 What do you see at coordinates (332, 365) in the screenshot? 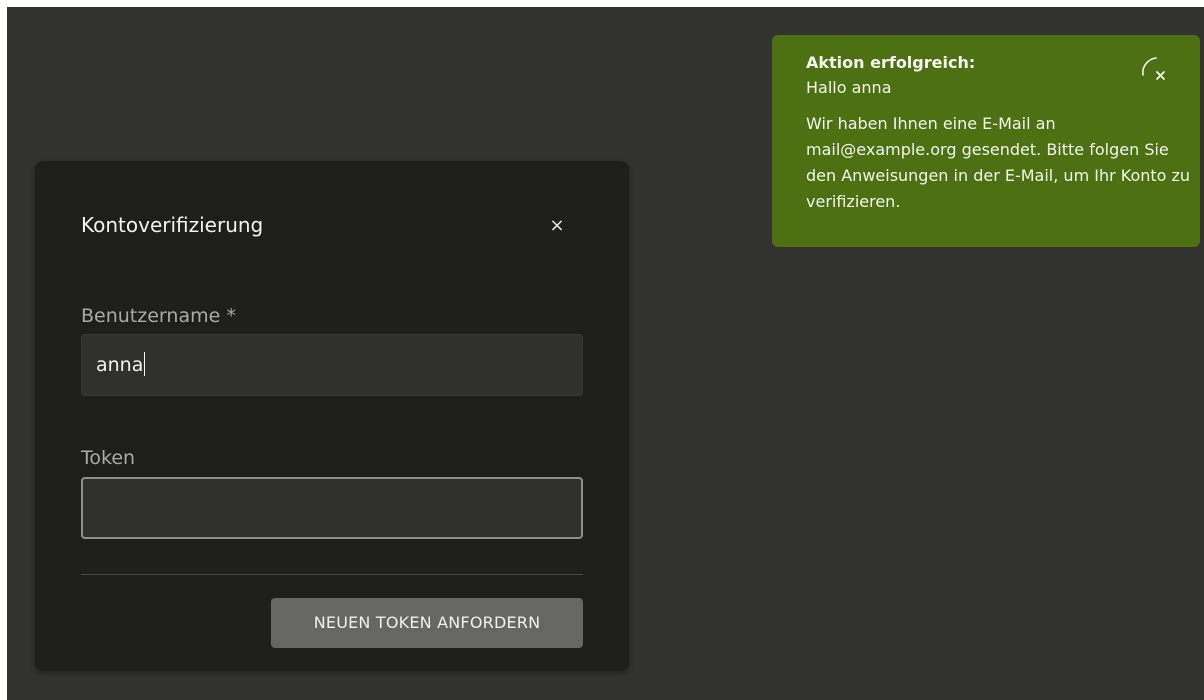
I see `username-input: anna` at bounding box center [332, 365].